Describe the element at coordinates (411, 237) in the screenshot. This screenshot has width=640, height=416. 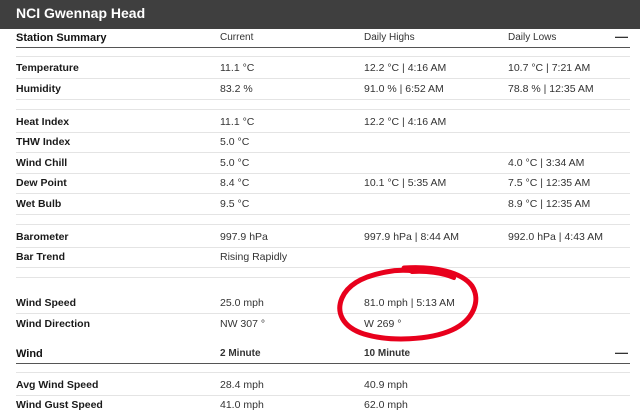
I see `daily-high-value: 997.9 hPa | 8:44 AM` at that location.